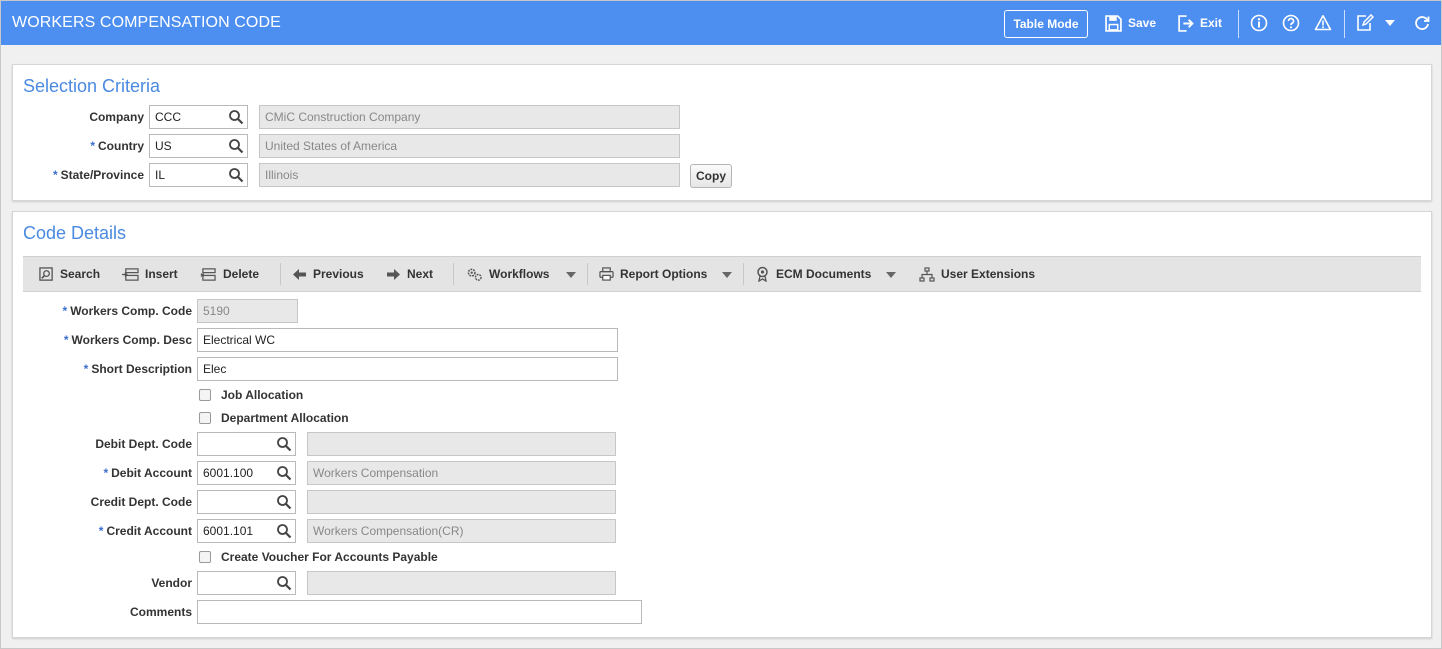  I want to click on refresh-icon, so click(1422, 23).